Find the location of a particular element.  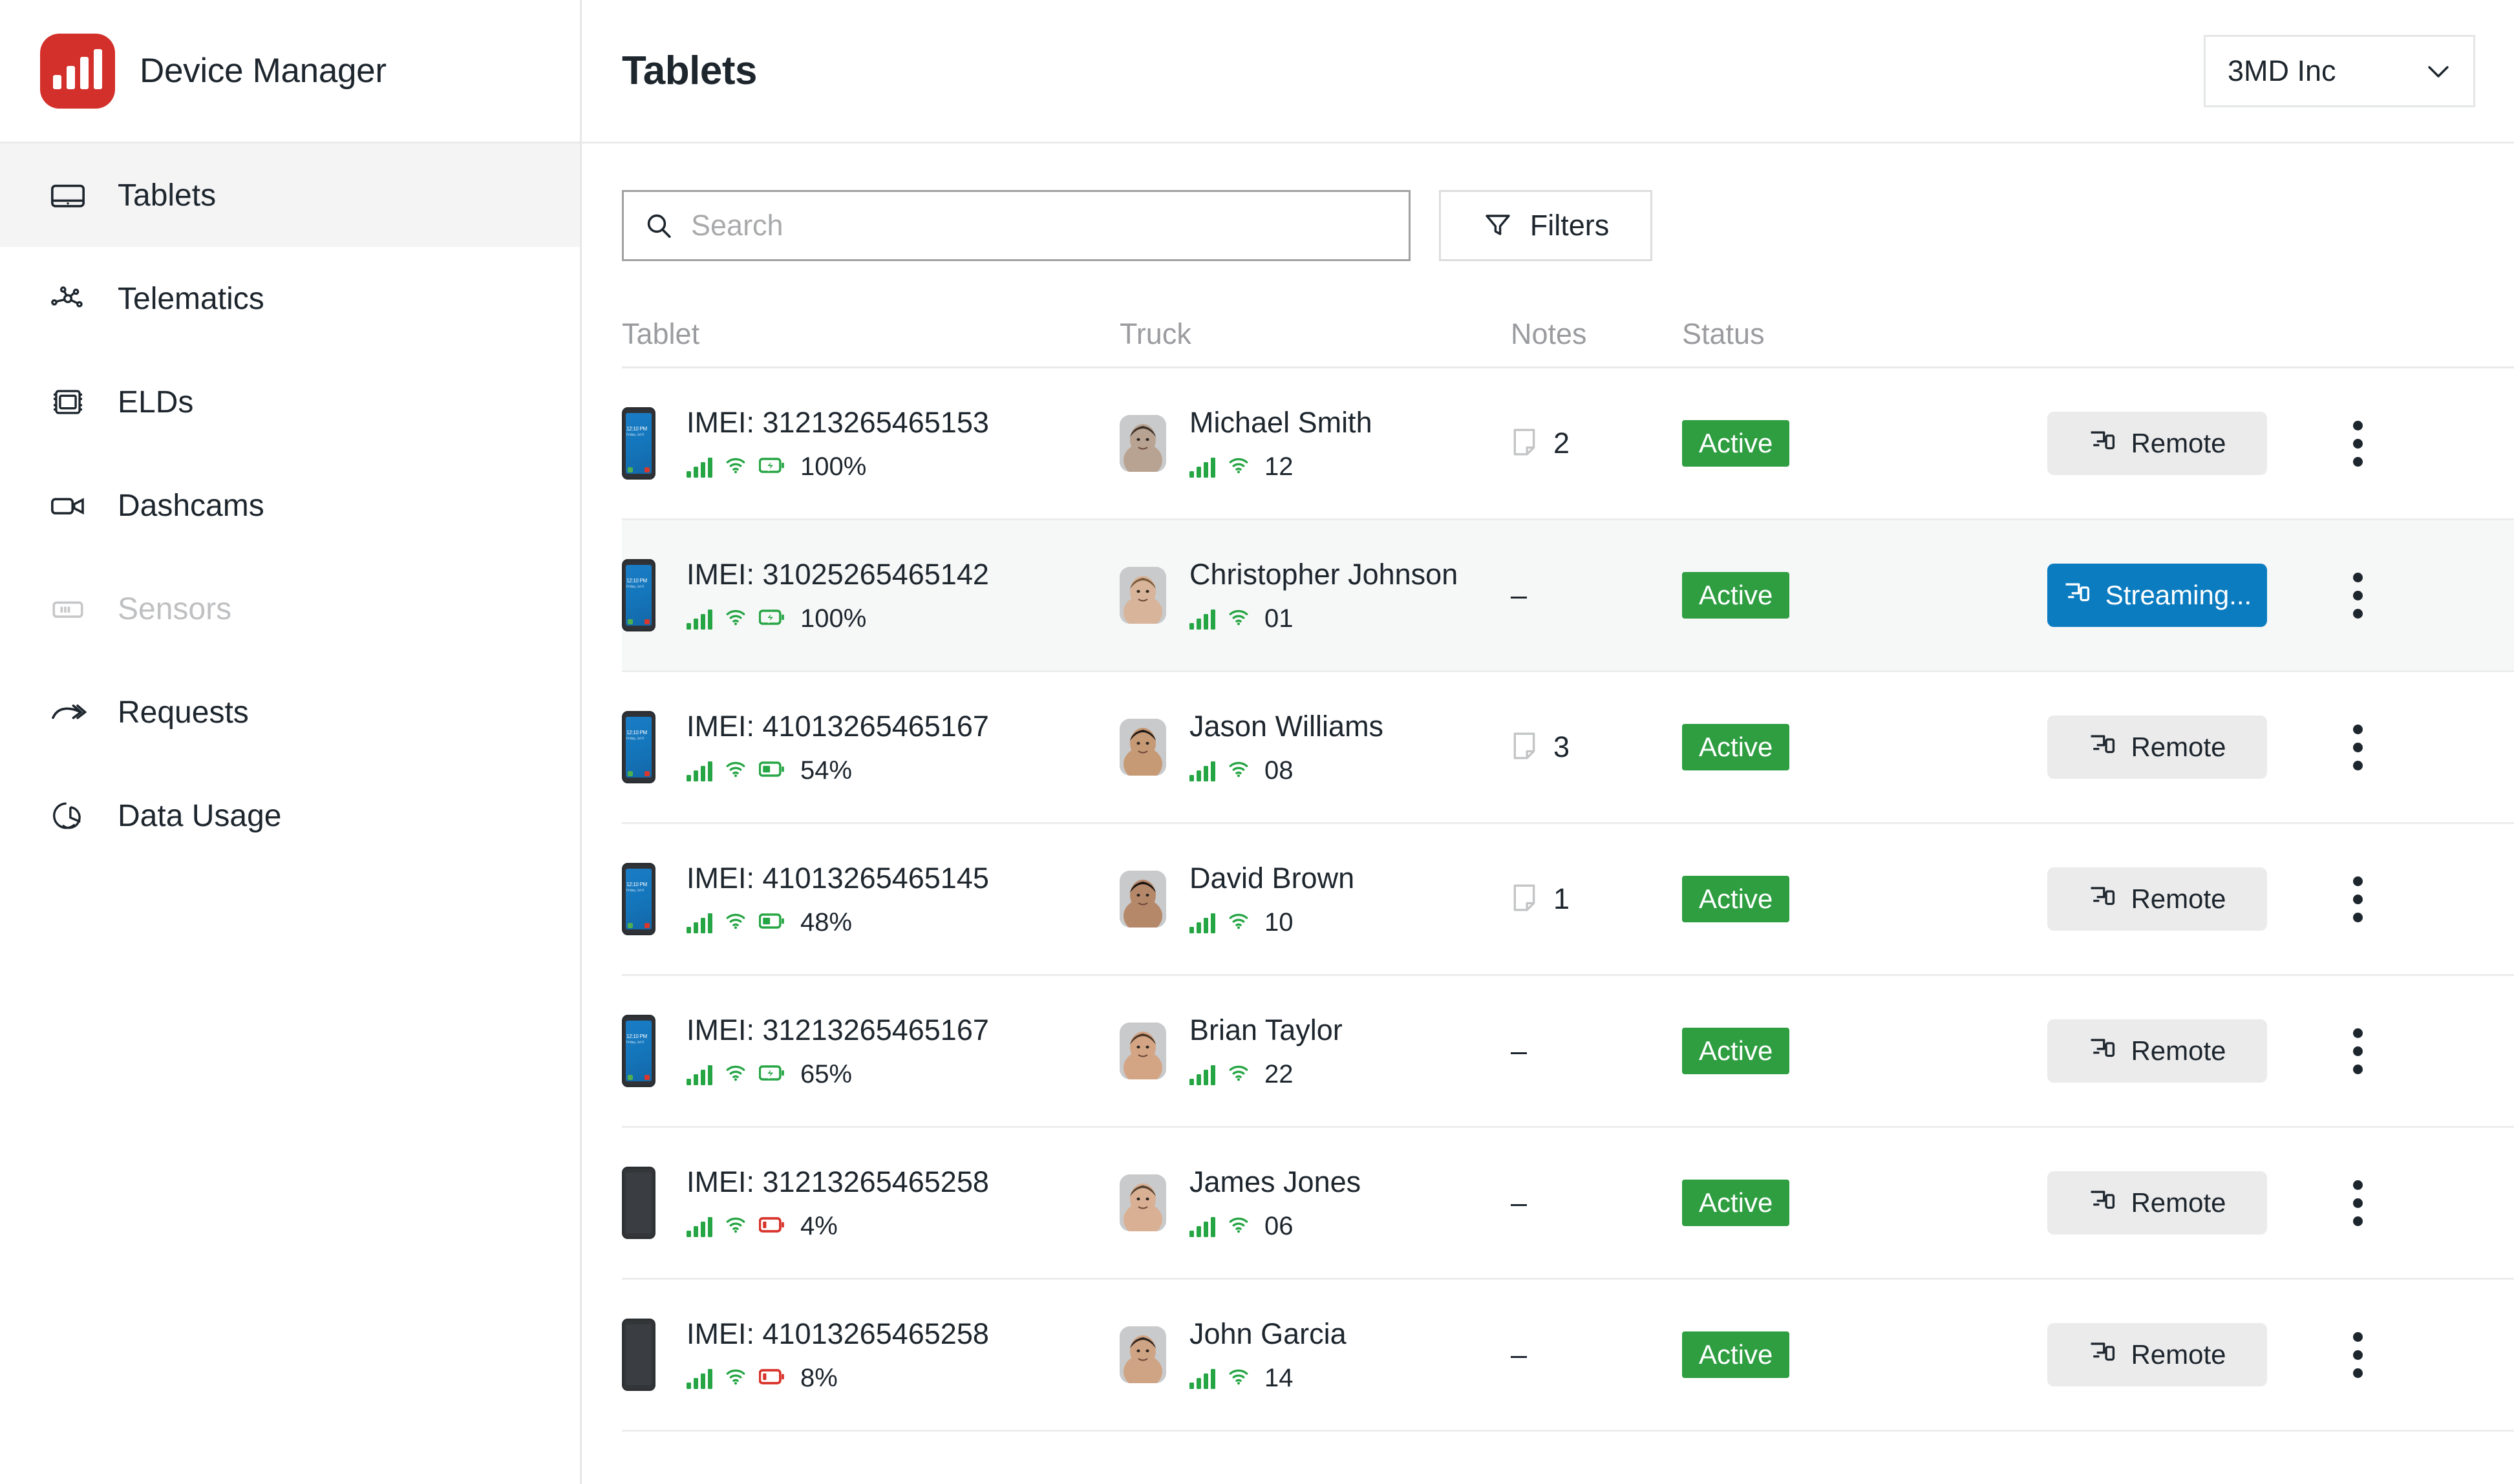

column-header-truck: Truck is located at coordinates (1155, 333).